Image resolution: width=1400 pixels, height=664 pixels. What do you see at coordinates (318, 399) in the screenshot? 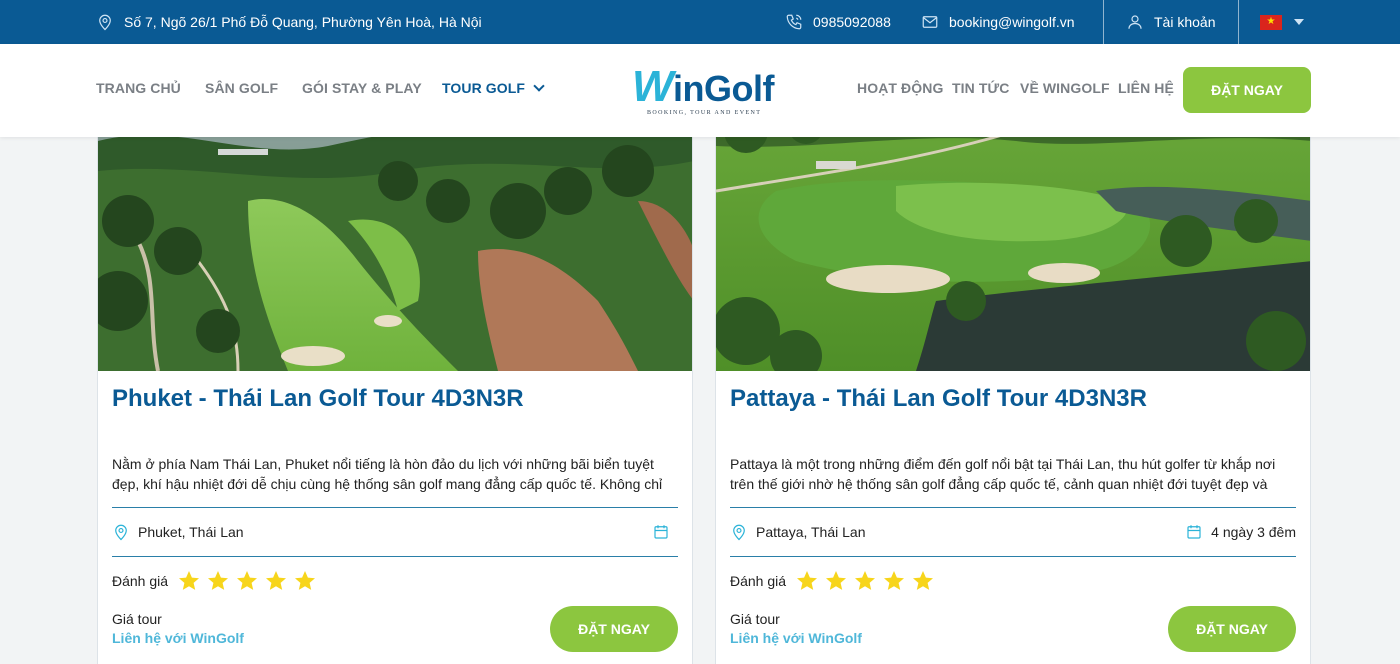
I see `tour-title: Phuket - Thái Lan Golf Tour 4D3N3R` at bounding box center [318, 399].